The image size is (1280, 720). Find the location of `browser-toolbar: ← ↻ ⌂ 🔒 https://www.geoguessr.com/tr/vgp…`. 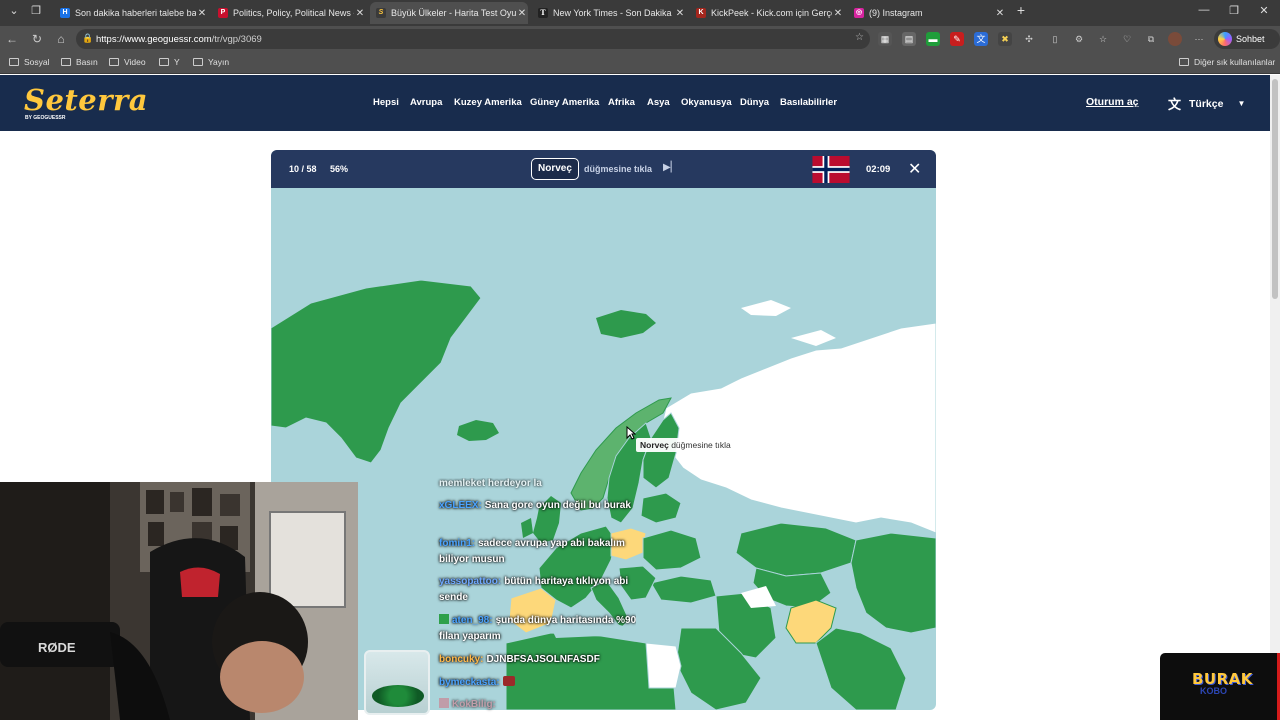

browser-toolbar: ← ↻ ⌂ 🔒 https://www.geoguessr.com/tr/vgp… is located at coordinates (640, 45).